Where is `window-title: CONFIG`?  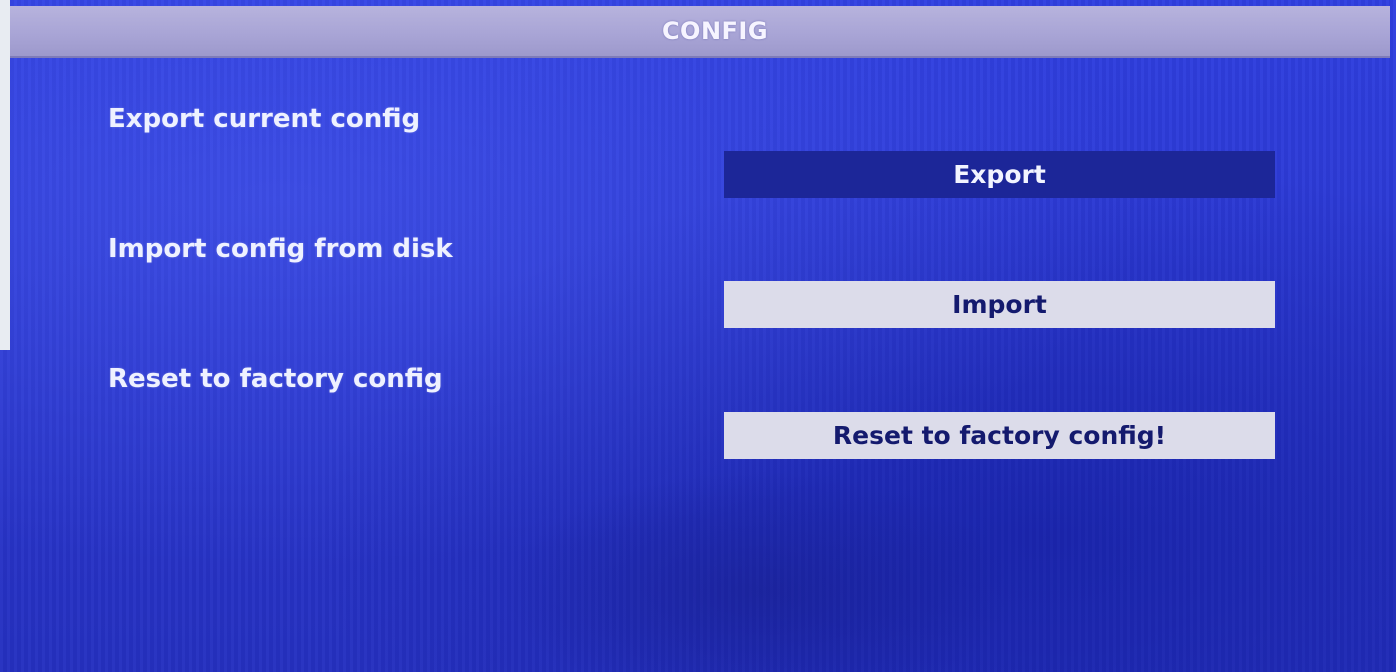 window-title: CONFIG is located at coordinates (715, 31).